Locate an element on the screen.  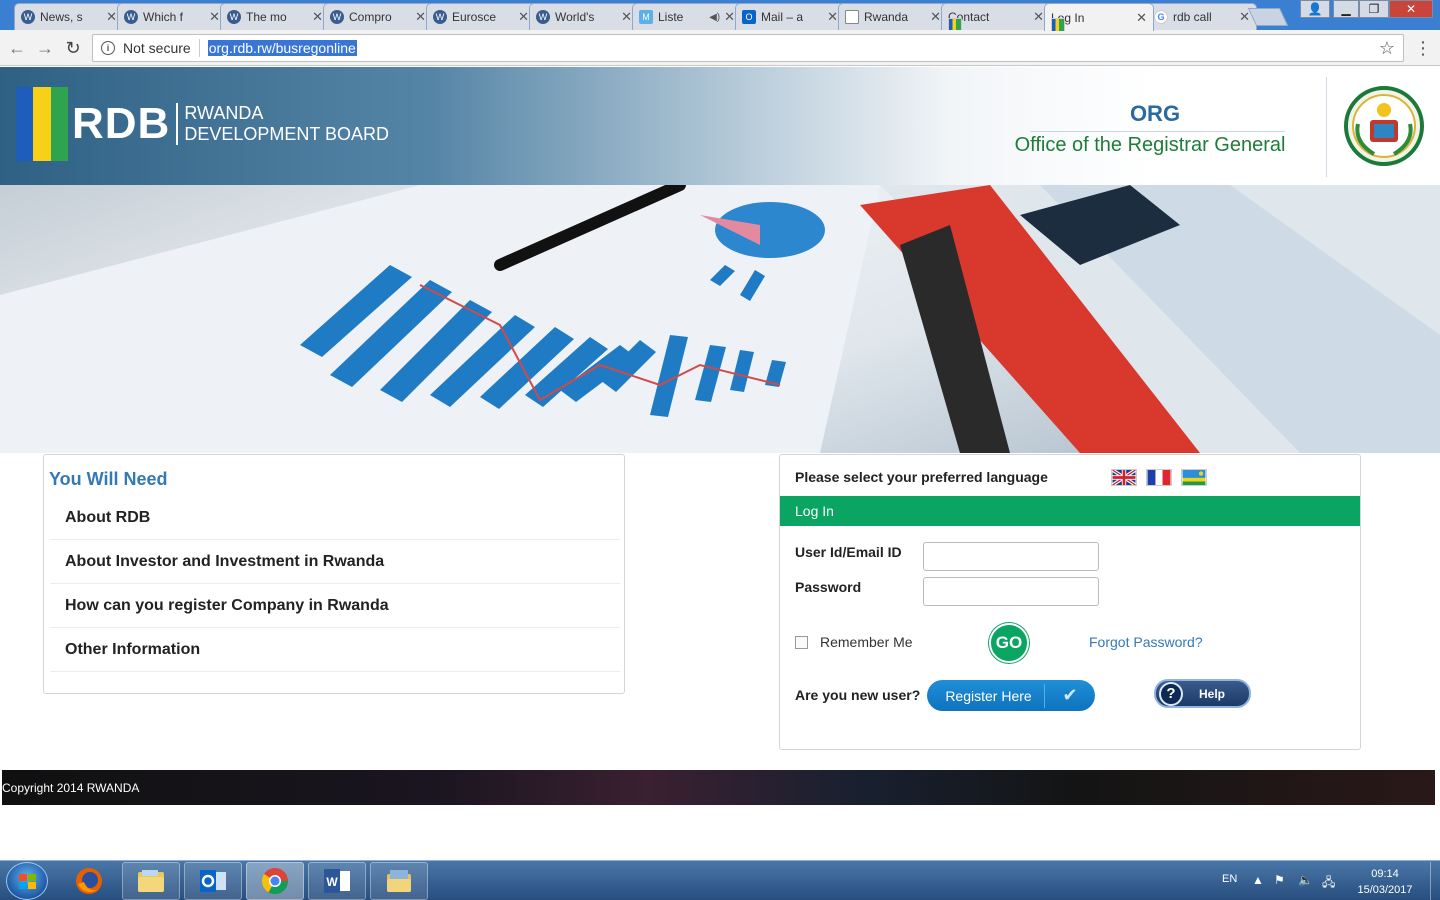
header-divider is located at coordinates (1326, 127).